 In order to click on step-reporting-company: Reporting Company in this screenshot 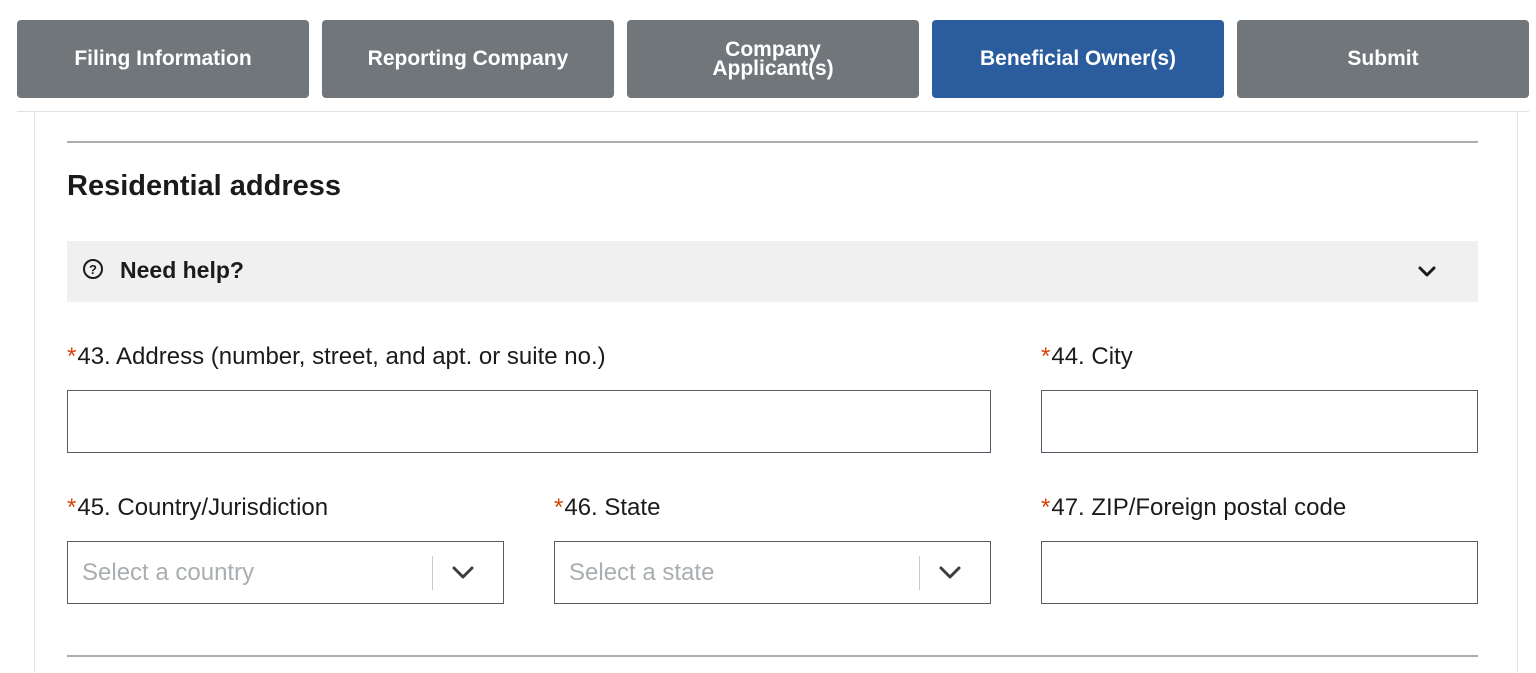, I will do `click(468, 59)`.